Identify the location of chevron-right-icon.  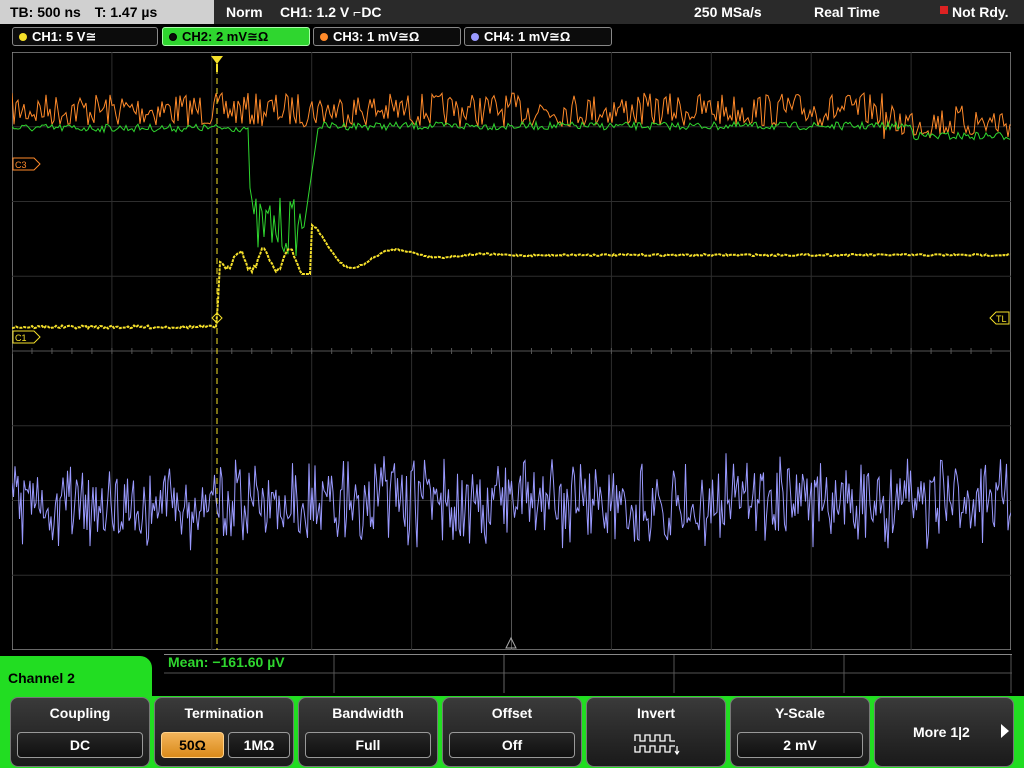
(1005, 731).